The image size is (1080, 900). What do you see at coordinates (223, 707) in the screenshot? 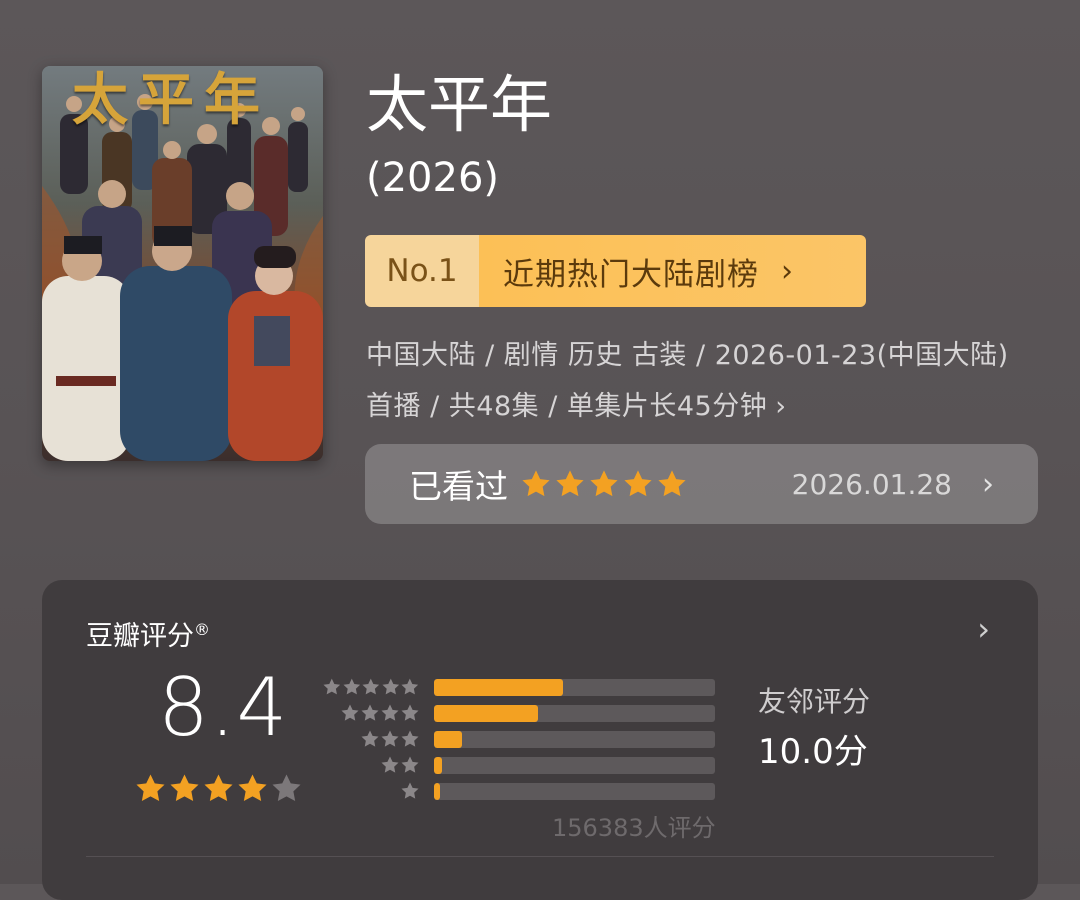
I see `rating-score: 8.4` at bounding box center [223, 707].